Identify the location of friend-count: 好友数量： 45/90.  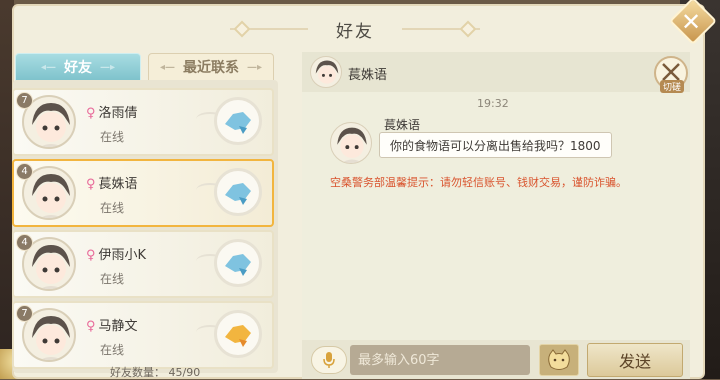
(155, 372).